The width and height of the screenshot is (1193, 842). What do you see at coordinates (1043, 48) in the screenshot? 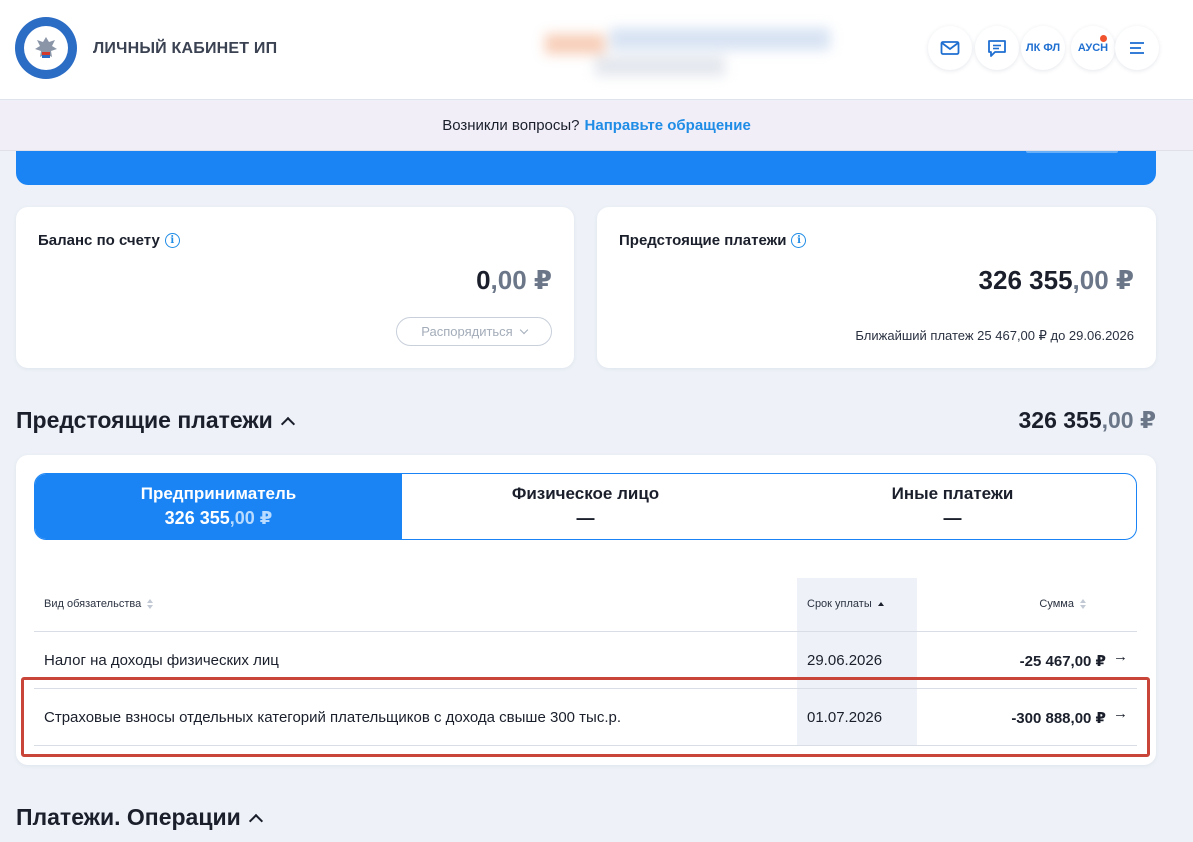
I see `lk-fl-button: ЛК ФЛ` at bounding box center [1043, 48].